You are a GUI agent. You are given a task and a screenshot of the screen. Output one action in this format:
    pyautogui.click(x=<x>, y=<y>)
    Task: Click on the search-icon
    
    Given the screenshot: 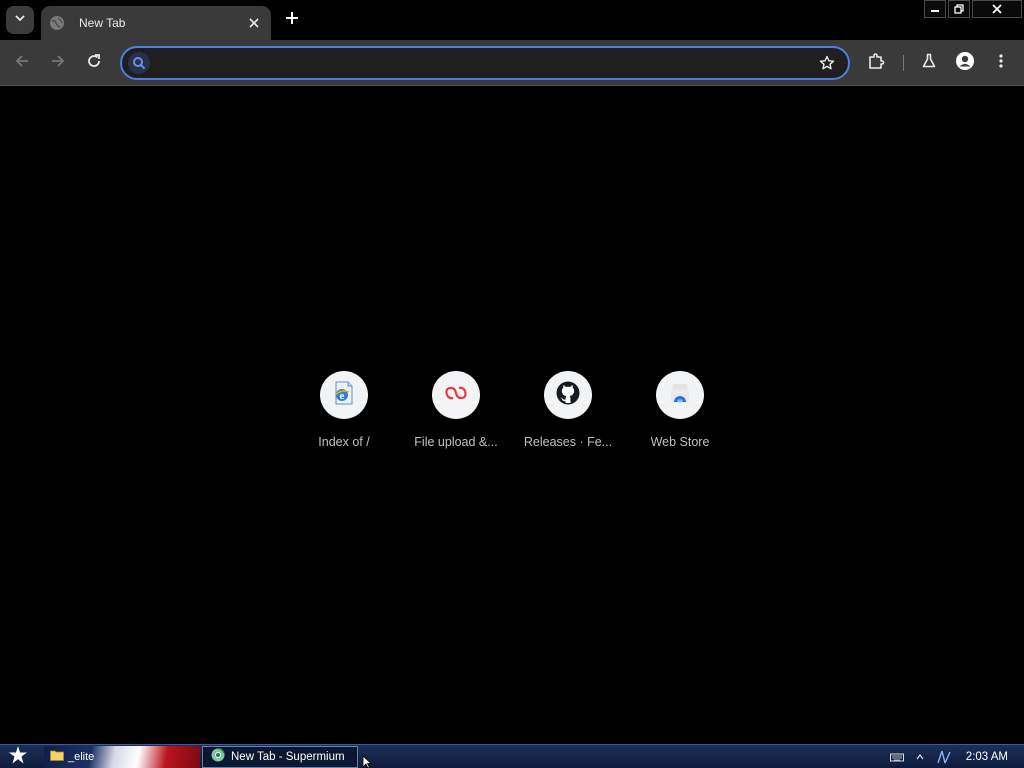 What is the action you would take?
    pyautogui.click(x=139, y=63)
    